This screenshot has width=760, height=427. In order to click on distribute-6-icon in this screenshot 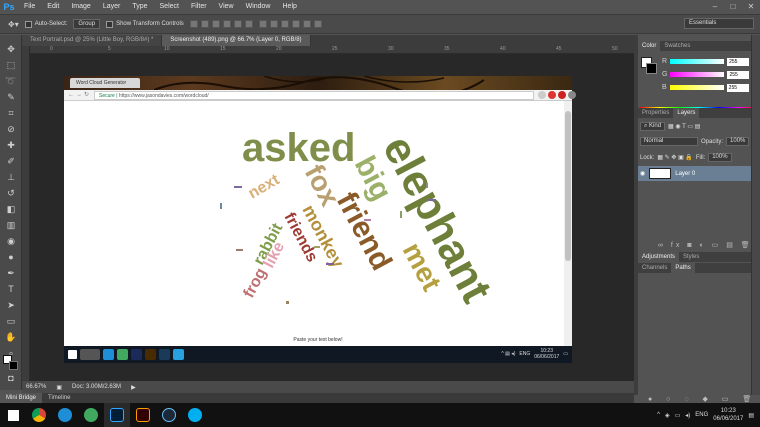, I will do `click(317, 24)`.